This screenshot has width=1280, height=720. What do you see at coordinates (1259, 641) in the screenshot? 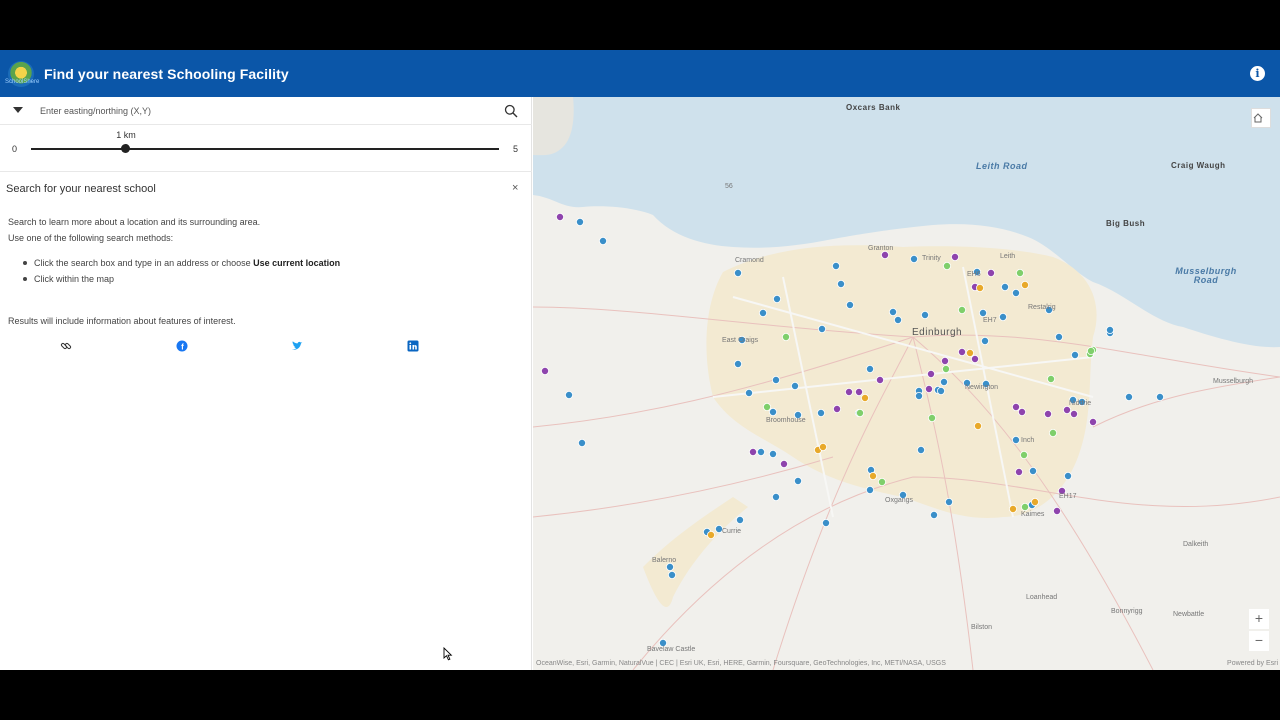
I see `zoom-out-button: −` at bounding box center [1259, 641].